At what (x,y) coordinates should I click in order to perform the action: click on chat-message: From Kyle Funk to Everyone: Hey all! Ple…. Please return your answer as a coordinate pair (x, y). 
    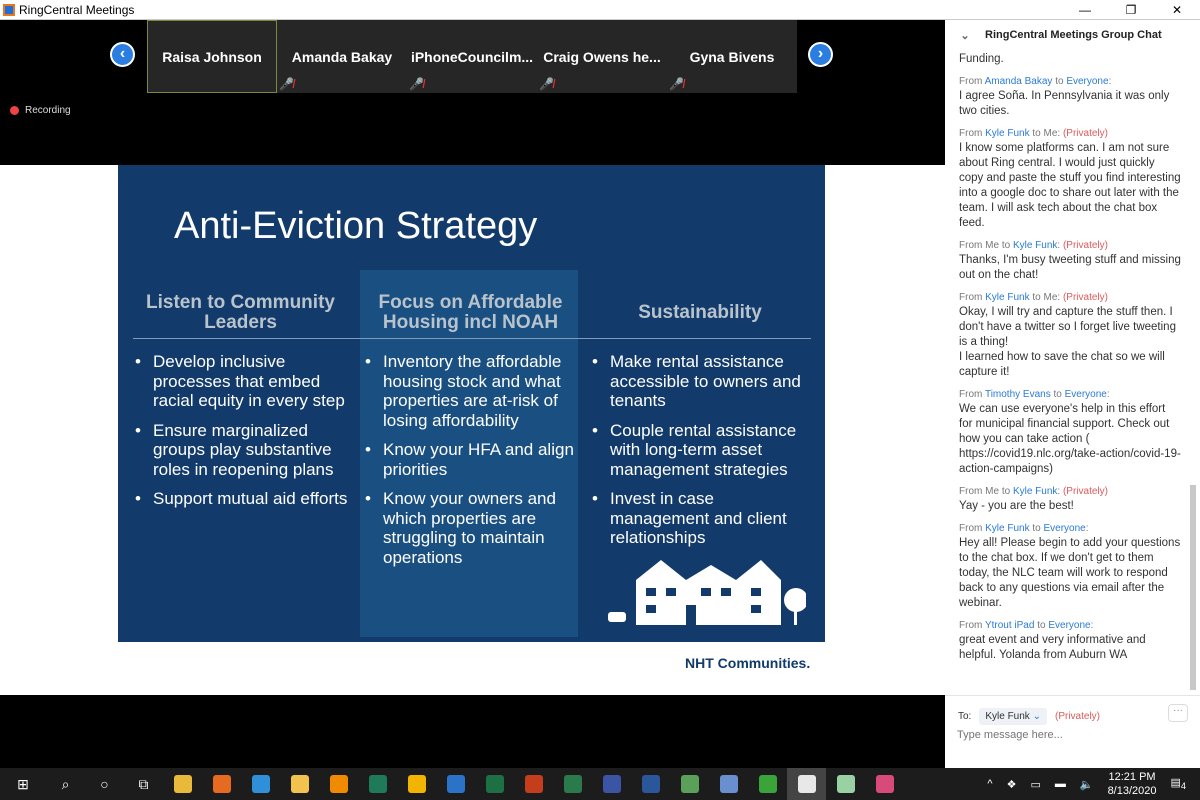
    Looking at the image, I should click on (1070, 567).